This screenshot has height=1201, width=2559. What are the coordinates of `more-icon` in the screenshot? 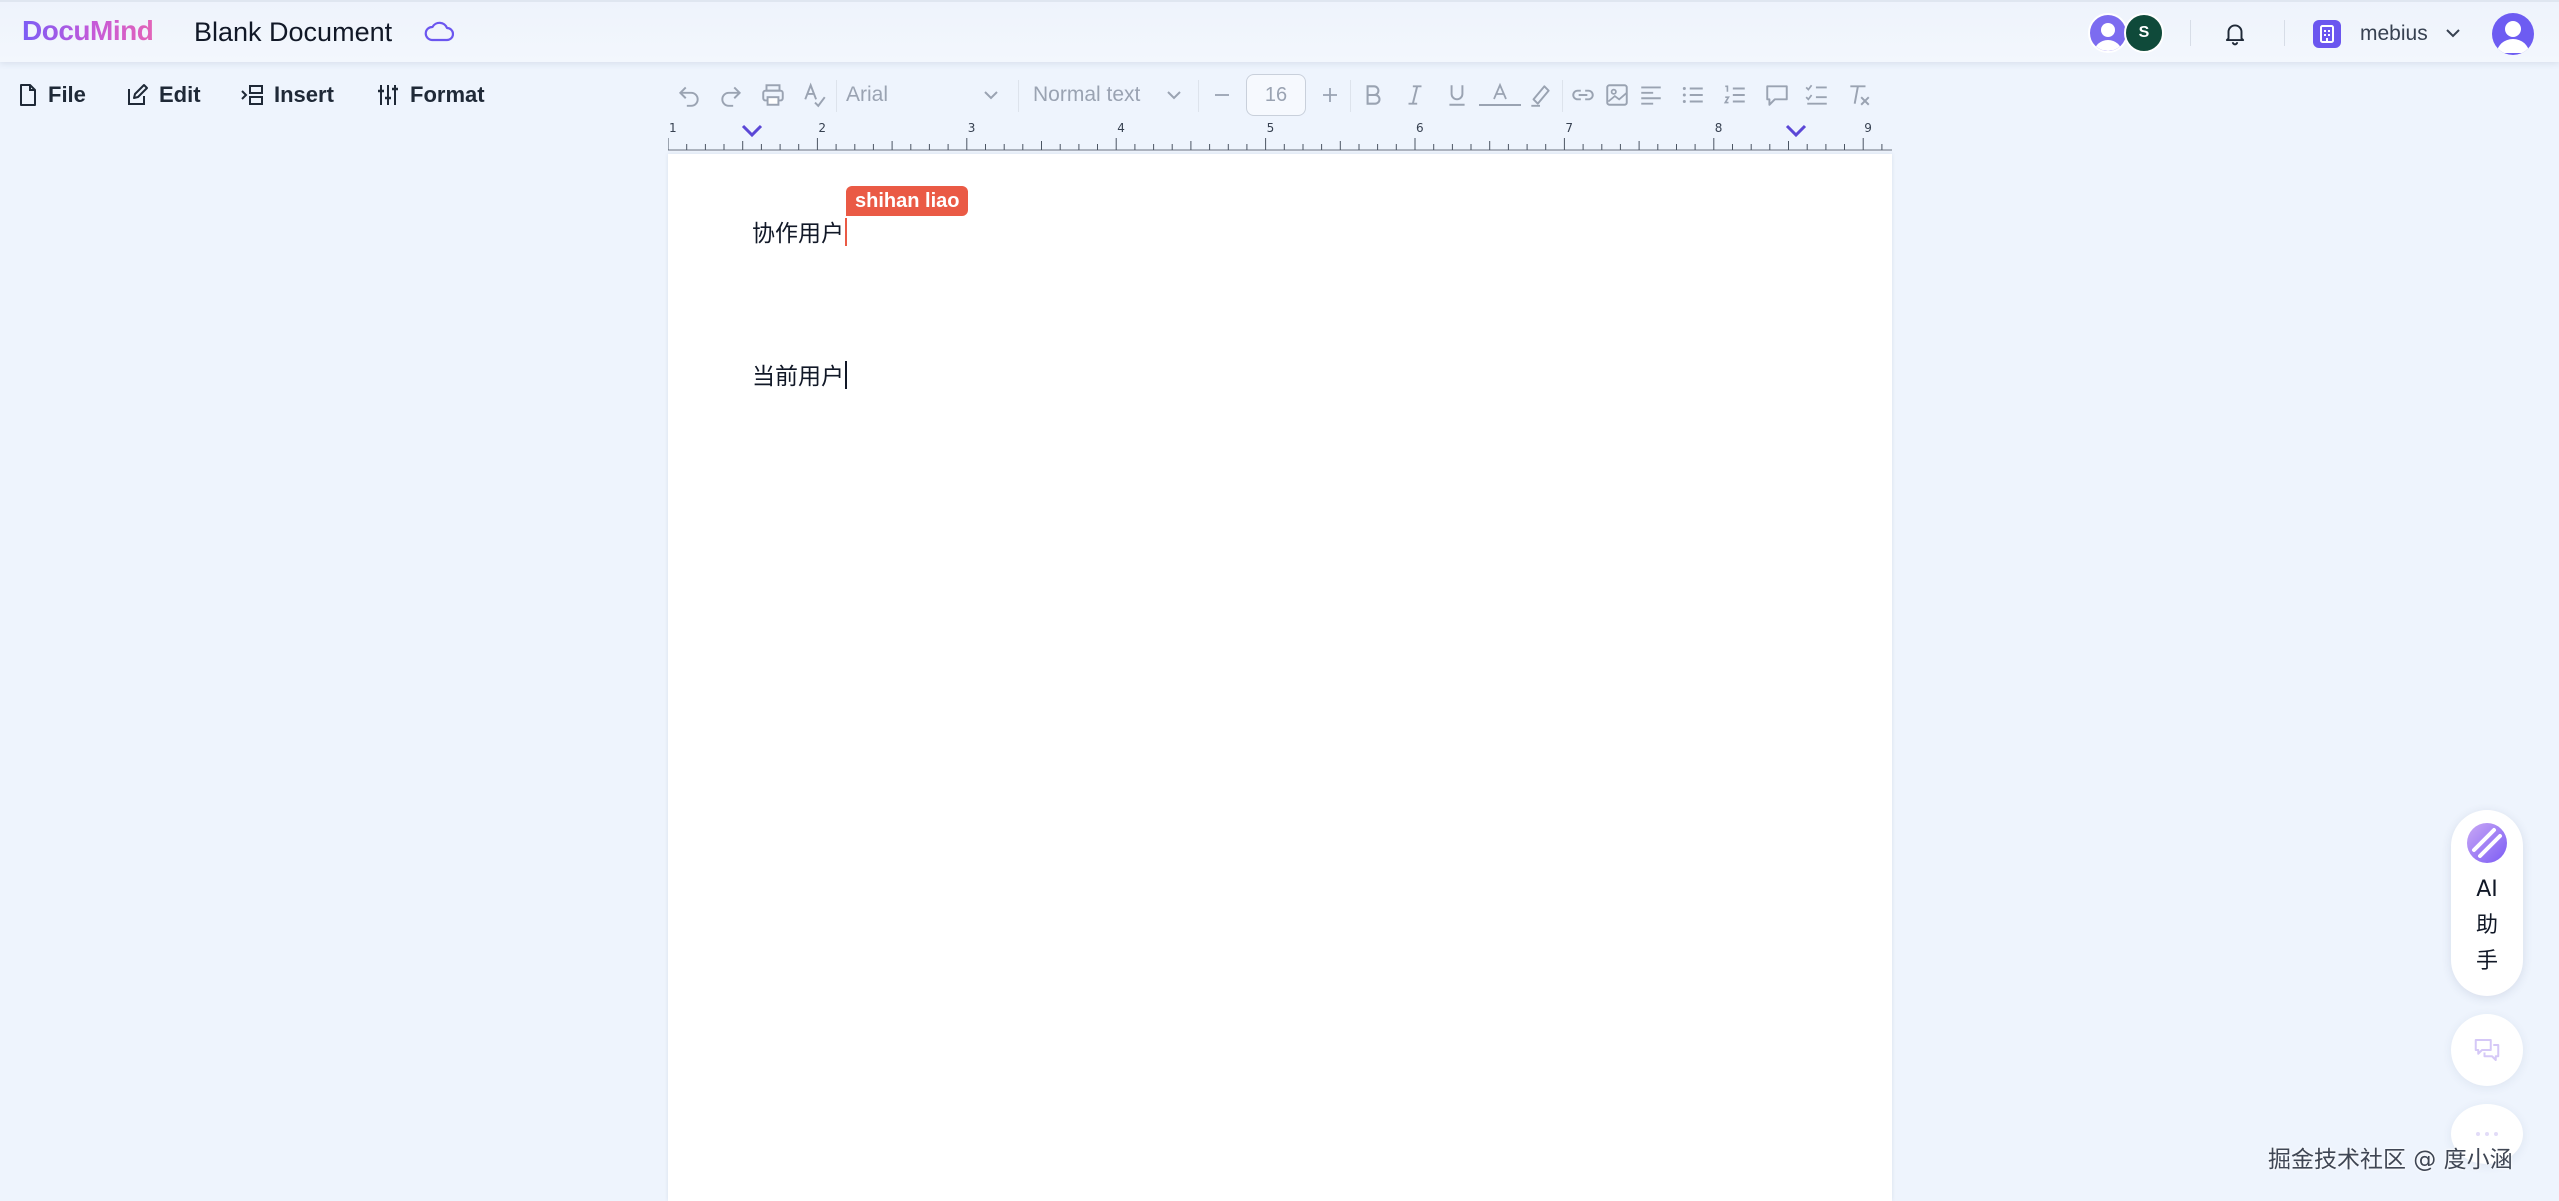 It's located at (2487, 1134).